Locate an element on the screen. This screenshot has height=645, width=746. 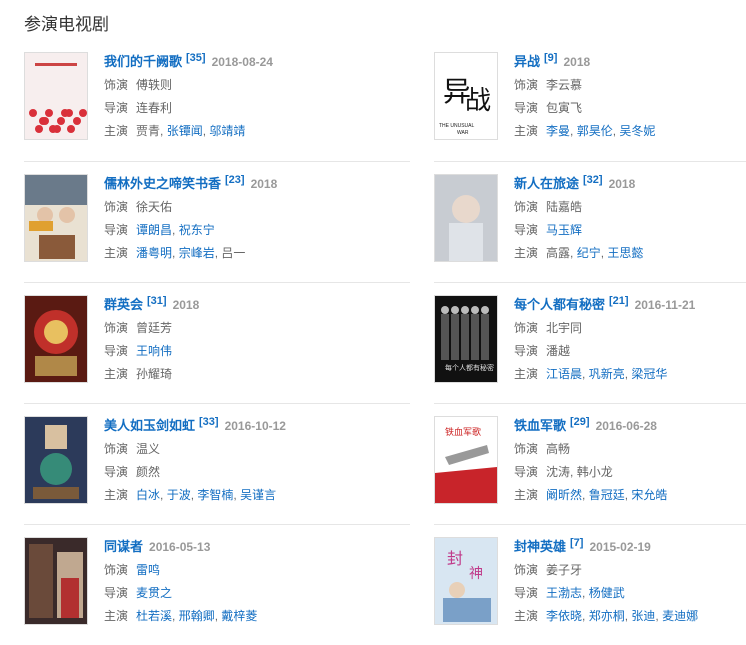
role-name: 温义 is located at coordinates (148, 449).